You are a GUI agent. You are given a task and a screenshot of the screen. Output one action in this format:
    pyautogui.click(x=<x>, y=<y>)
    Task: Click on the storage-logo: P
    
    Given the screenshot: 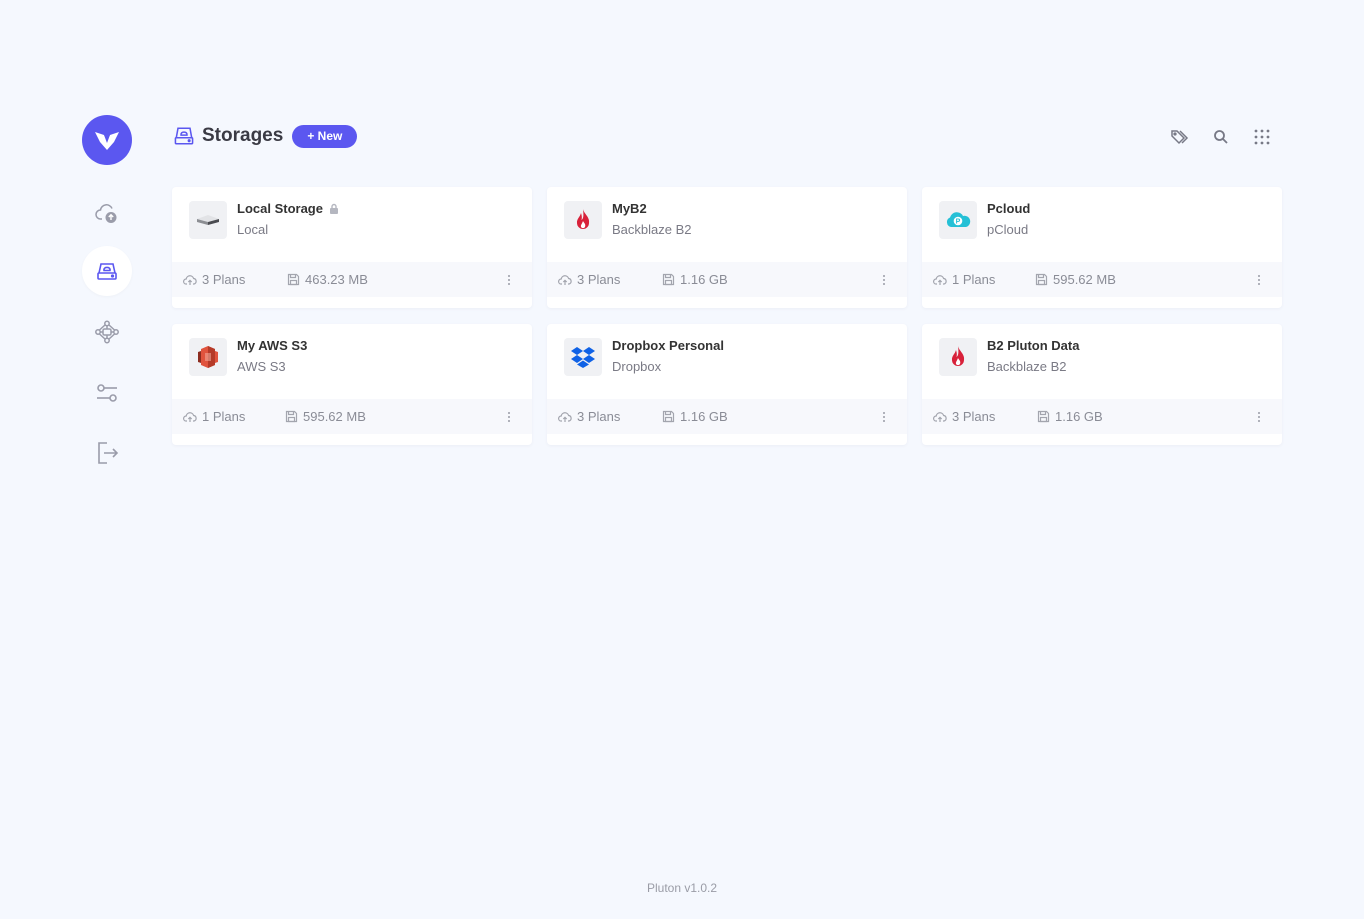 What is the action you would take?
    pyautogui.click(x=958, y=220)
    